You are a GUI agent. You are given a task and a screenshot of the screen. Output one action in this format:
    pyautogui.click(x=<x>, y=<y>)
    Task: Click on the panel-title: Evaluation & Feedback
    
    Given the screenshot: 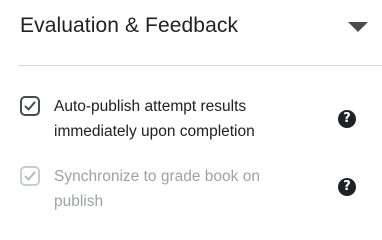 What is the action you would take?
    pyautogui.click(x=129, y=25)
    